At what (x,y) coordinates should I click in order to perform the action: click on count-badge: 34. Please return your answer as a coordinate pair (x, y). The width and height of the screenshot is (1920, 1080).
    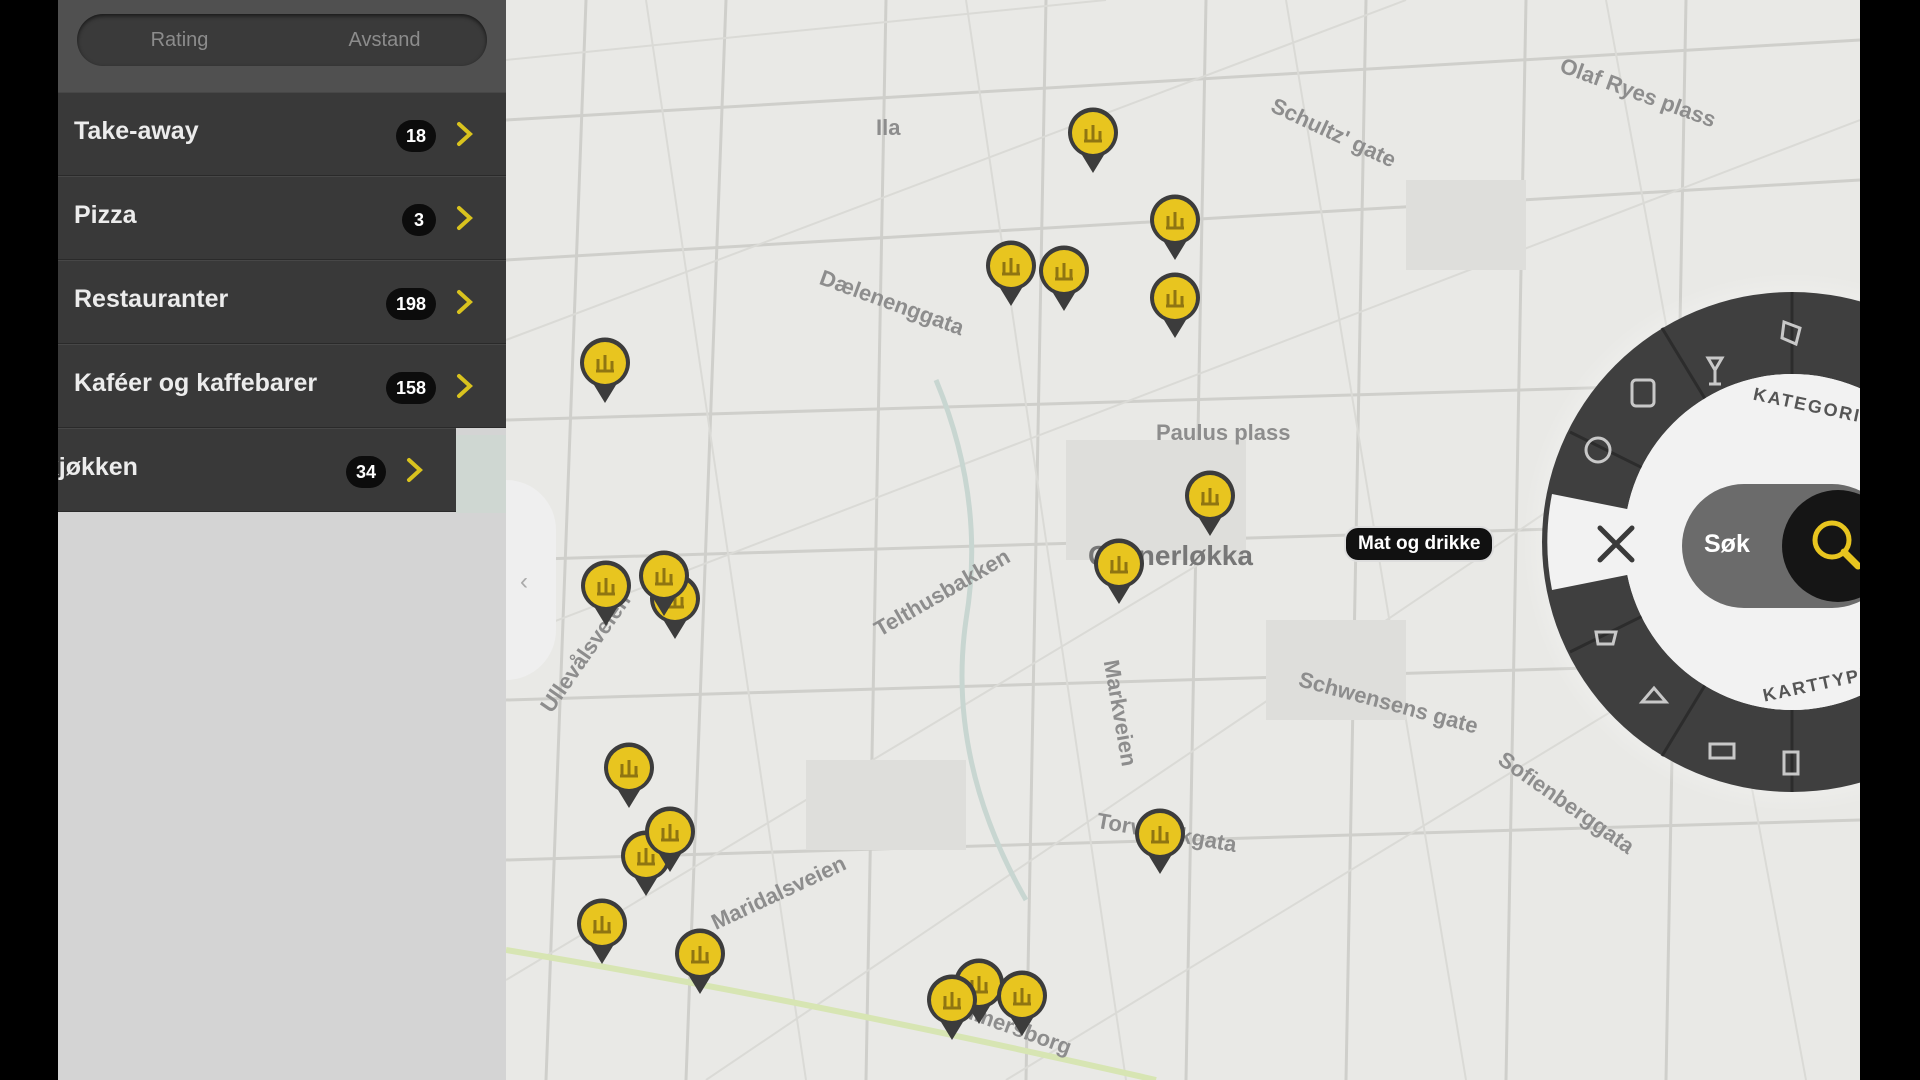
    Looking at the image, I should click on (365, 472).